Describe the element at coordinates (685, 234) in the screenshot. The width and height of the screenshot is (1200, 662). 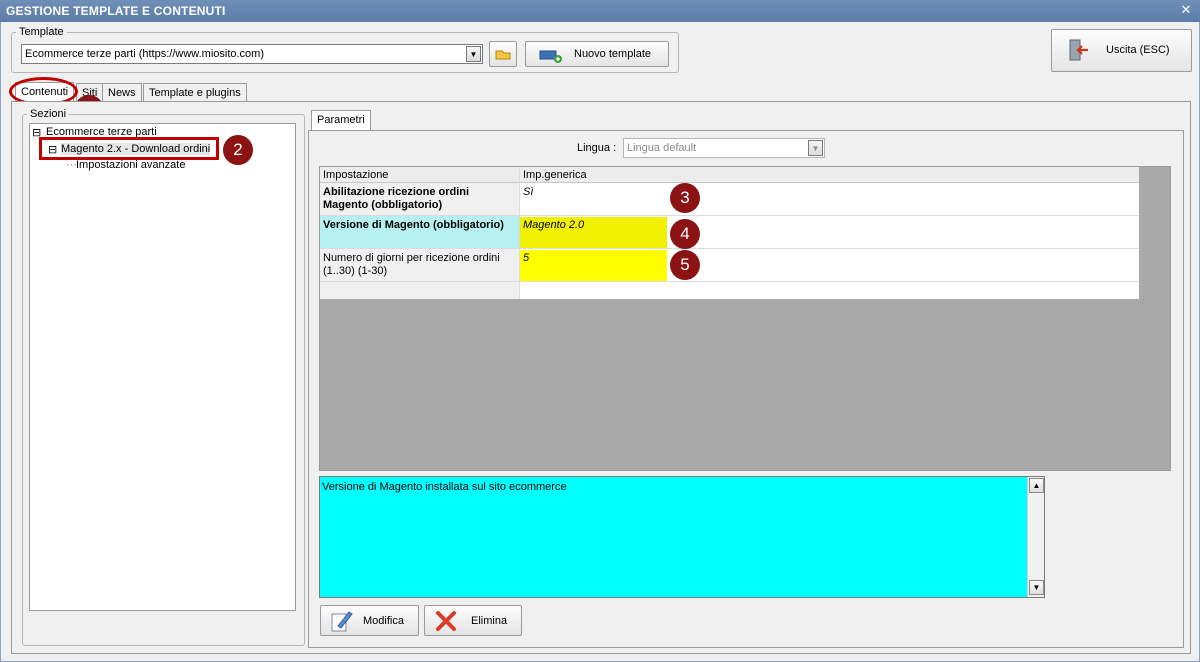
I see `marker-4: 4` at that location.